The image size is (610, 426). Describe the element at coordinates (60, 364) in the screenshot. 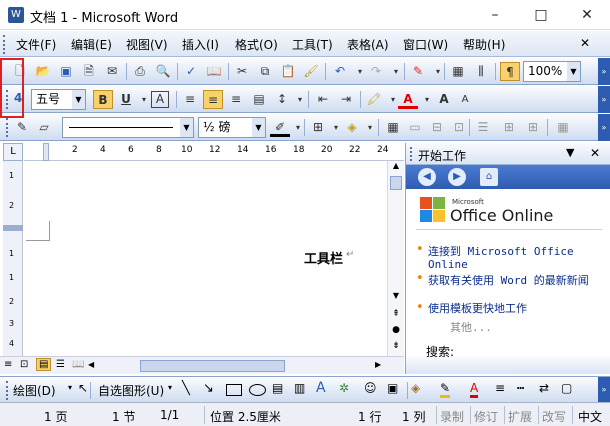

I see `outline-view-icon: ☰` at that location.